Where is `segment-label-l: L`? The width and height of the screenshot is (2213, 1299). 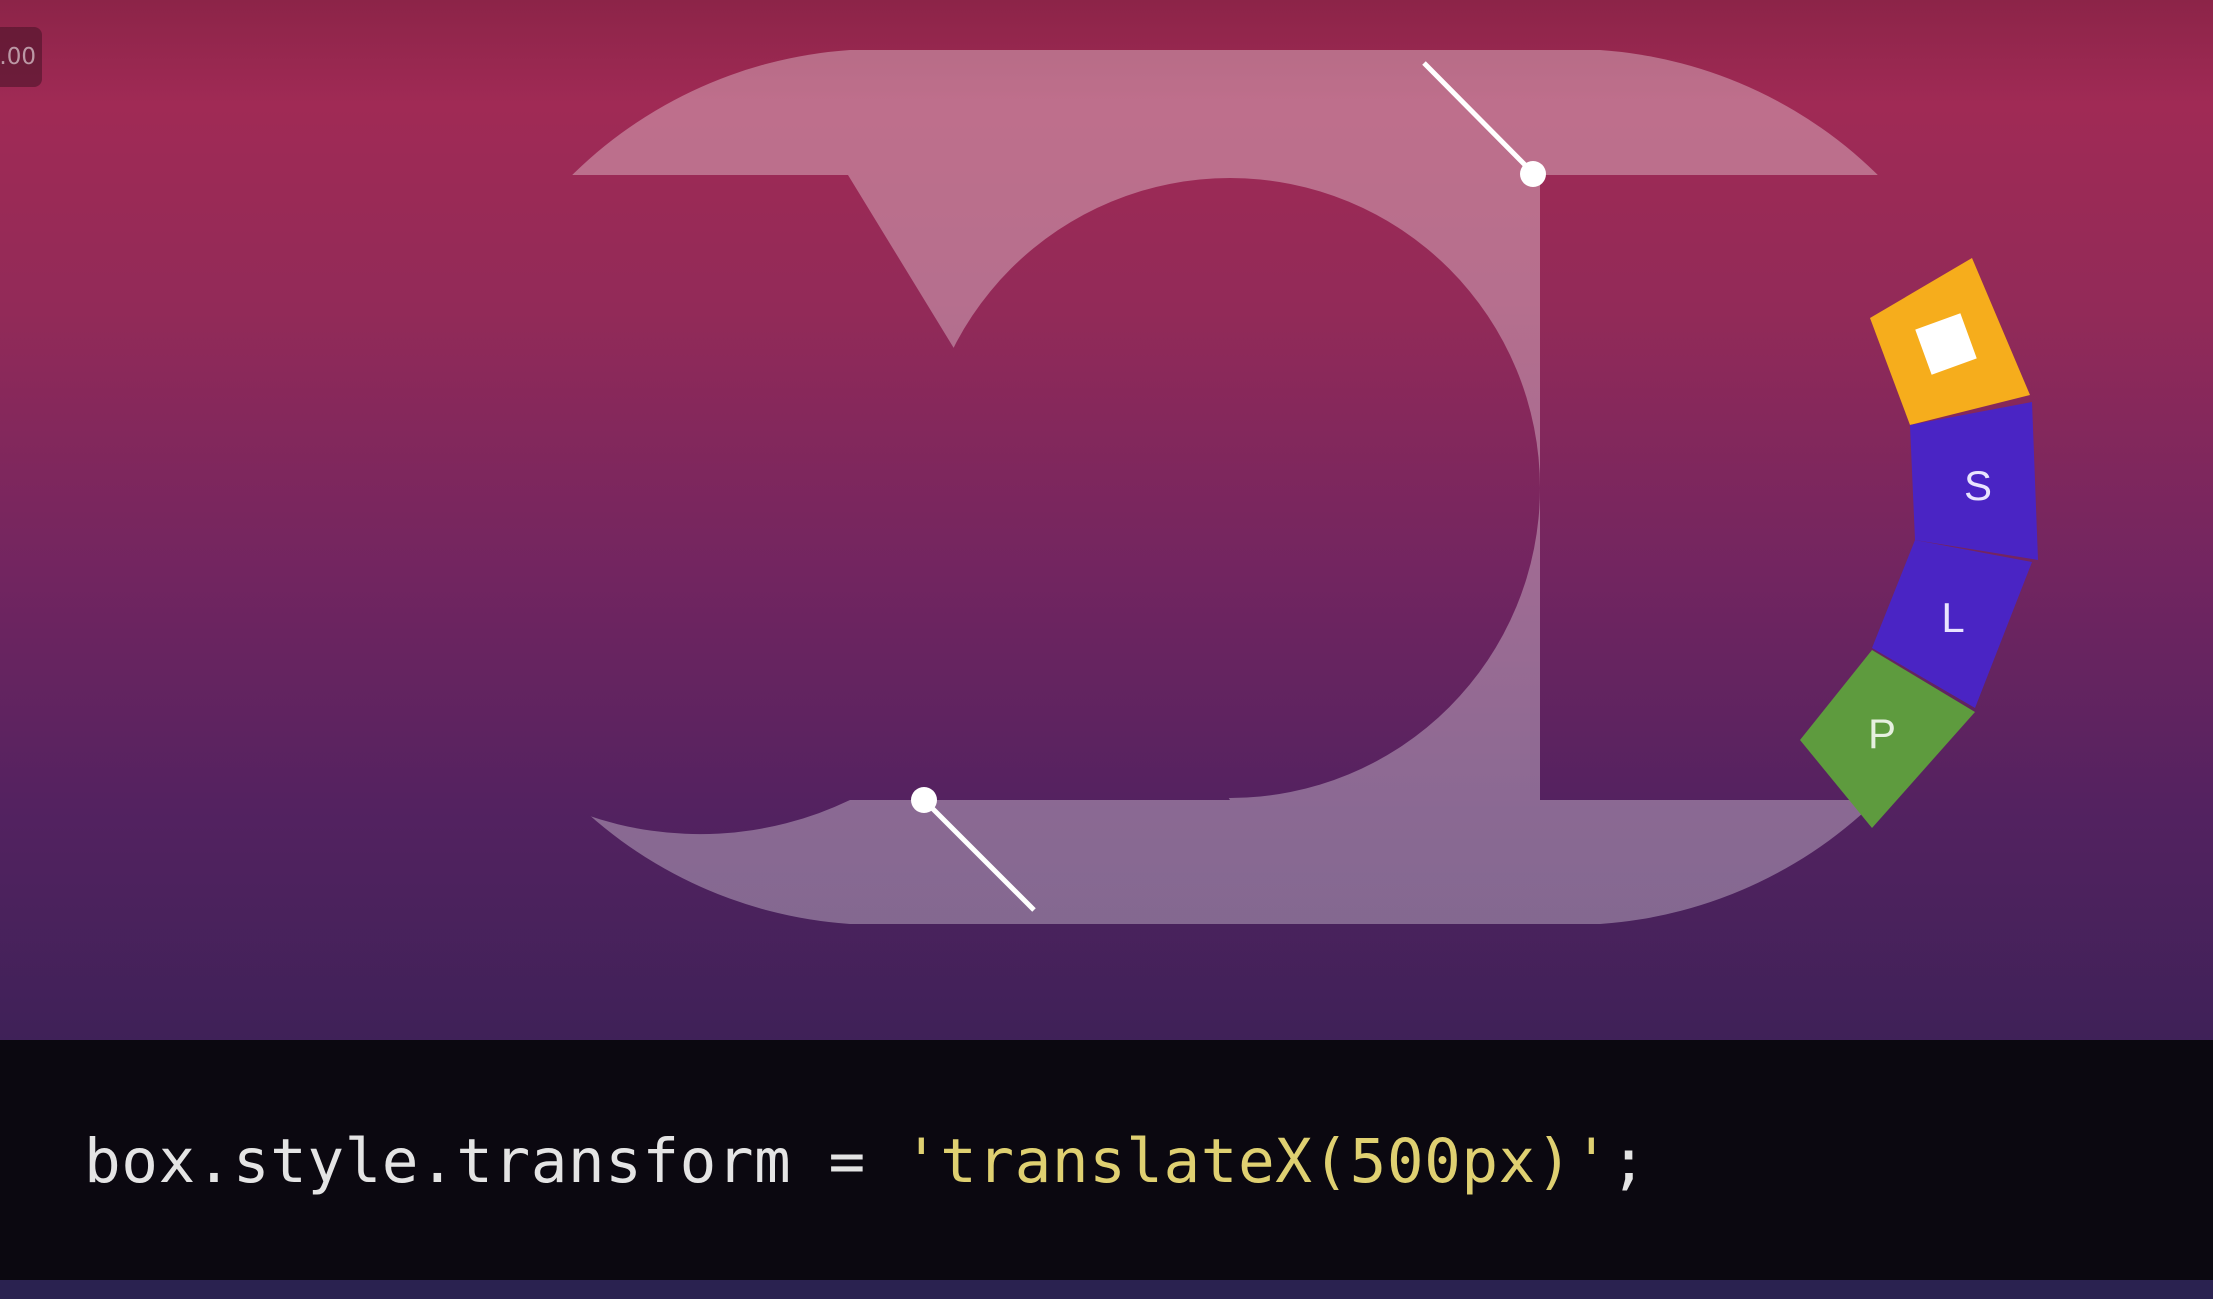 segment-label-l: L is located at coordinates (1952, 617).